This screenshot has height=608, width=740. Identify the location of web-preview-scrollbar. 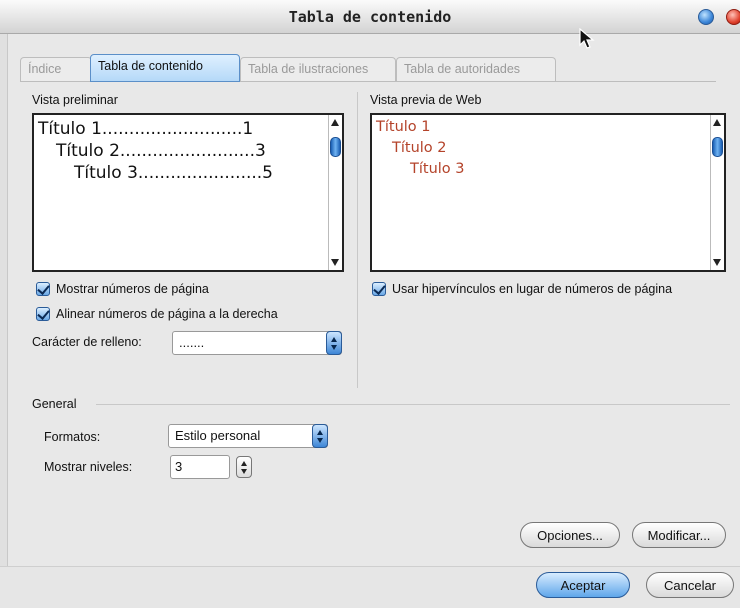
(717, 192).